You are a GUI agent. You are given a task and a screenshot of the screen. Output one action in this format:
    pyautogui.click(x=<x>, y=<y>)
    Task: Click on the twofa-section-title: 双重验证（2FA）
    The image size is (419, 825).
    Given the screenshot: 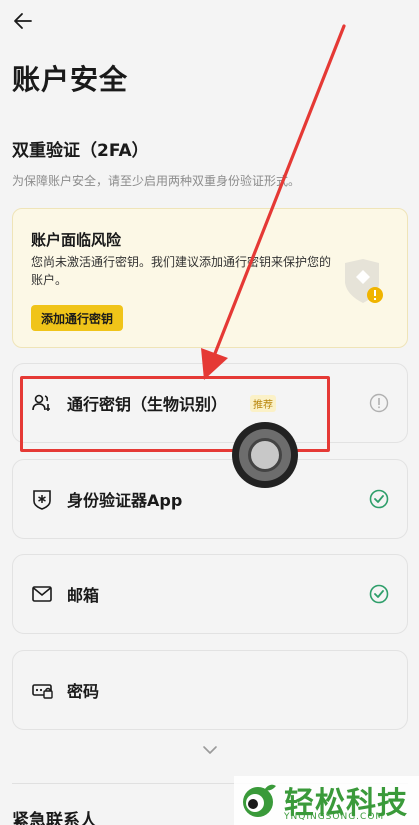 What is the action you would take?
    pyautogui.click(x=80, y=151)
    